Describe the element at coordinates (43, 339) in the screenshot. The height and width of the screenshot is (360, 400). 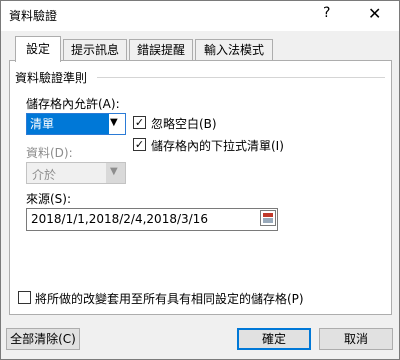
I see `clear-all-button: 全部清除(C)` at that location.